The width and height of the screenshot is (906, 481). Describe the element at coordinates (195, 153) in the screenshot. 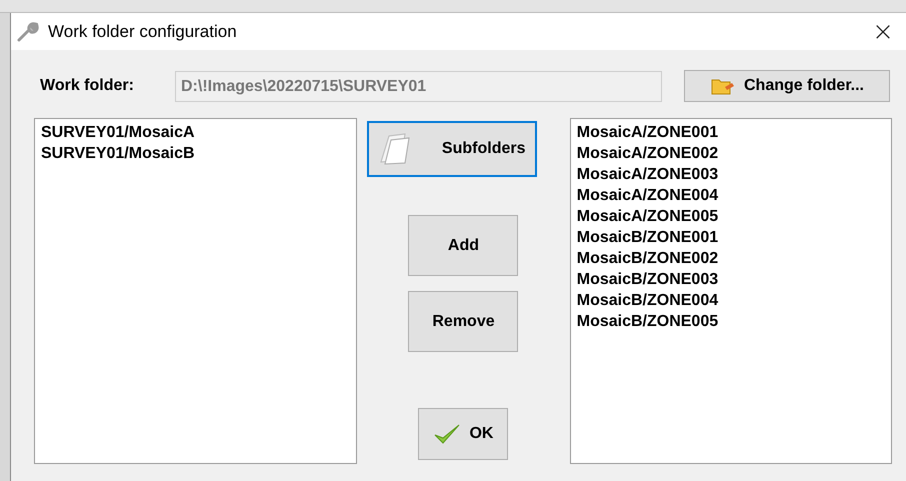

I see `list-item: SURVEY01/MosaicB` at that location.